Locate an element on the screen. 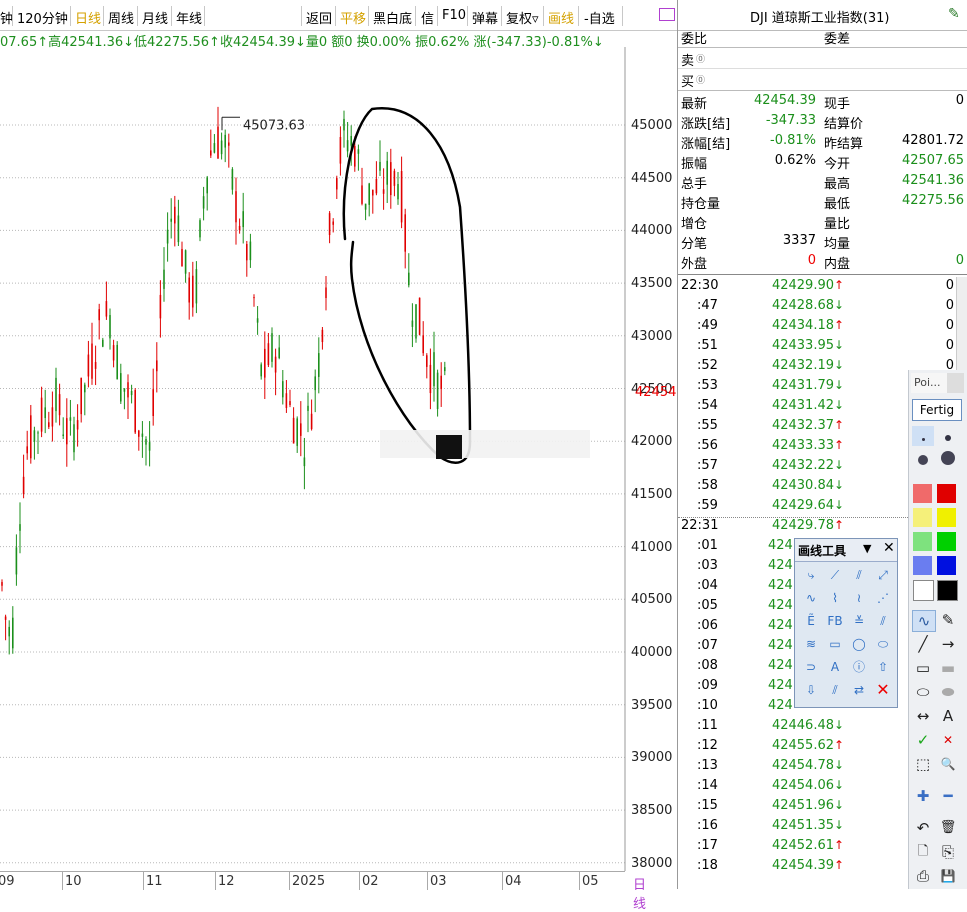 The width and height of the screenshot is (967, 912). arrow-icon: → is located at coordinates (948, 644).